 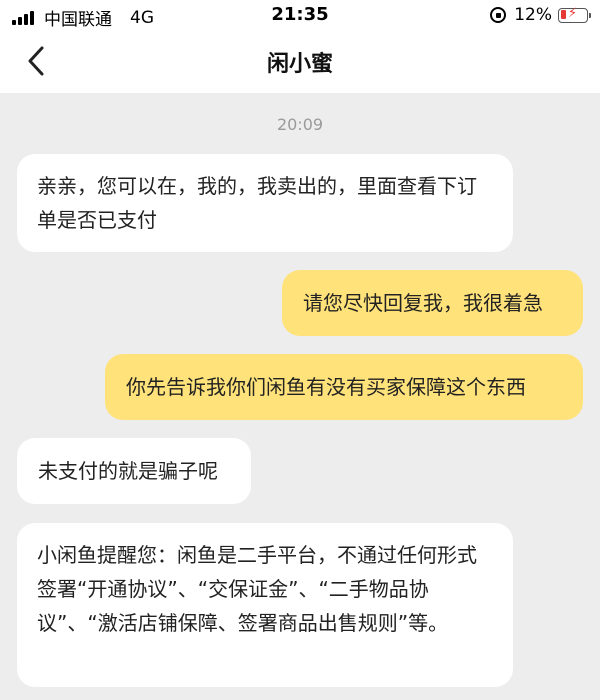 I want to click on incoming-message-bubble: 亲亲，您可以在，我的，我卖出的，里面查看下订单是否已支付, so click(x=265, y=203).